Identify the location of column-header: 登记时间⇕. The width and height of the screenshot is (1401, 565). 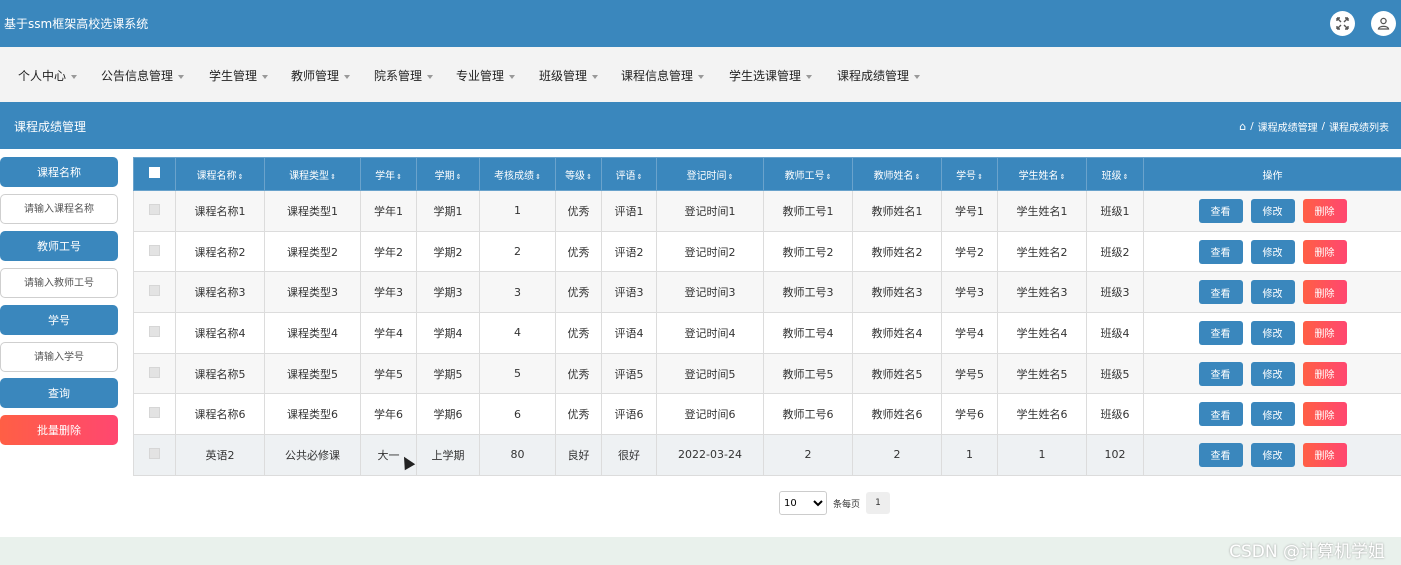
(710, 174).